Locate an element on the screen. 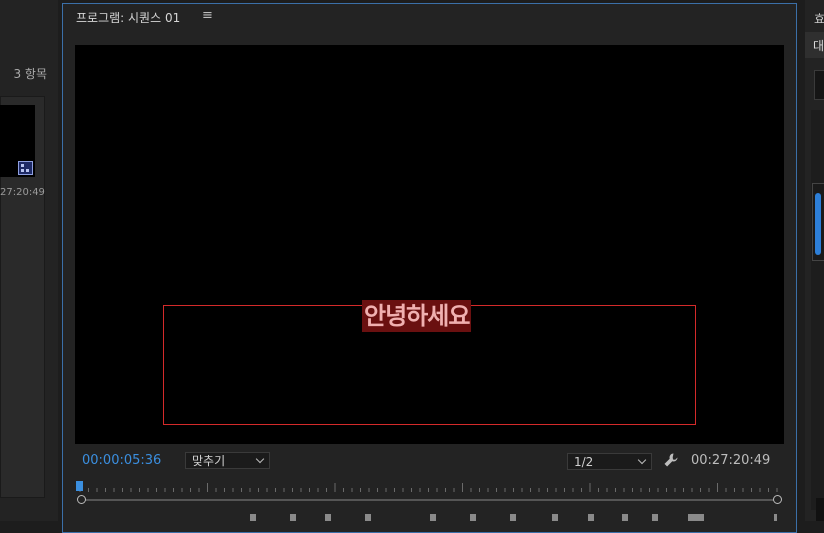 The image size is (824, 533). current-timecode: 00:00:05:36 is located at coordinates (121, 460).